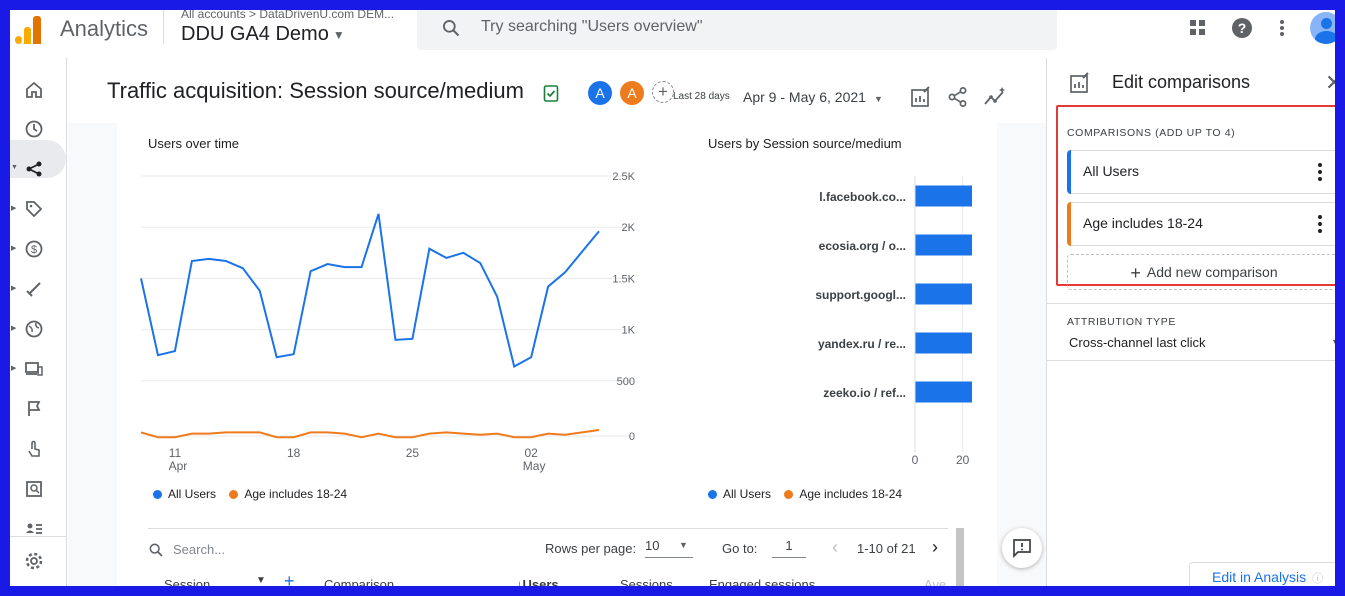  I want to click on bar-chart-legend: All Users Age includes 18-24, so click(810, 494).